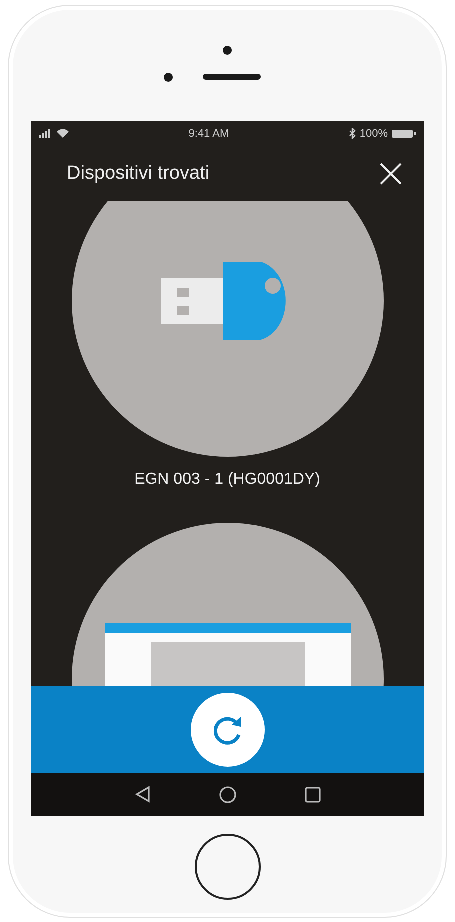  What do you see at coordinates (209, 134) in the screenshot?
I see `status-time: 9:41 AM` at bounding box center [209, 134].